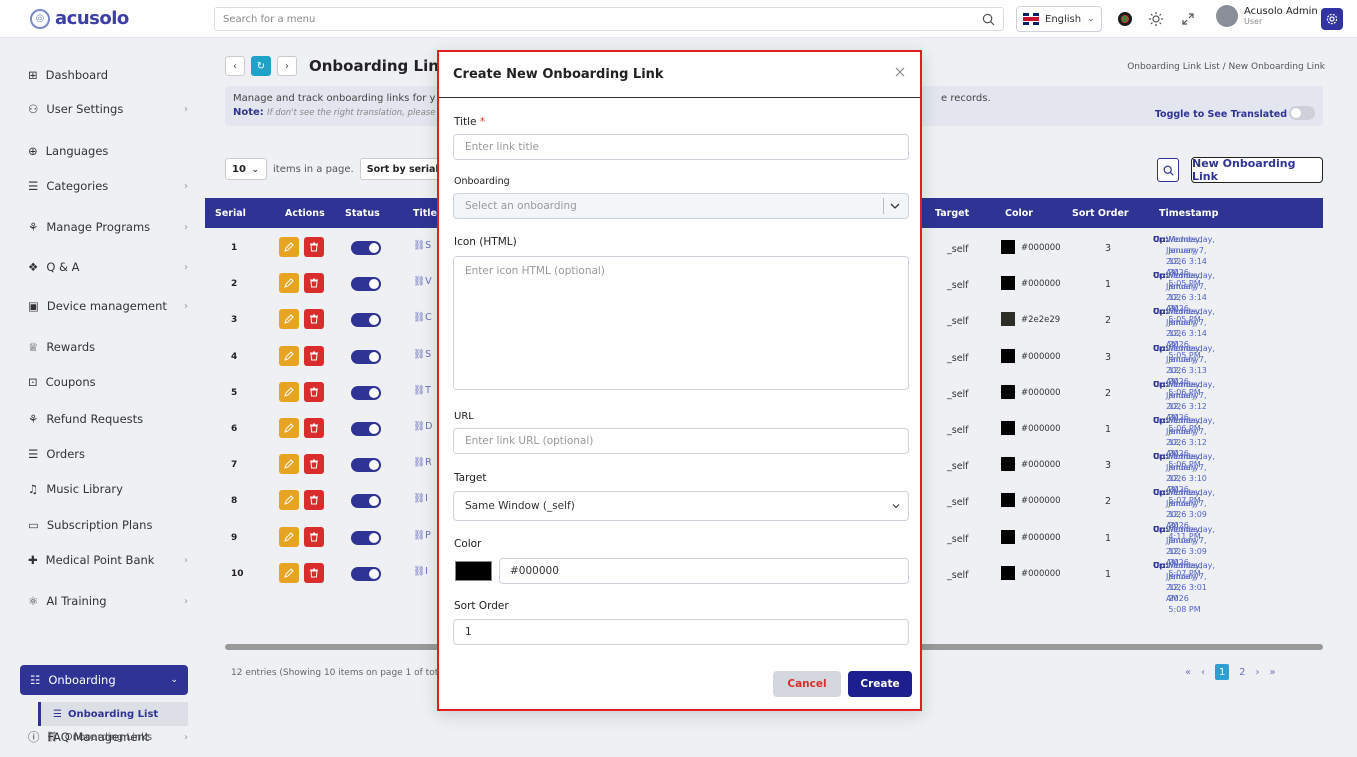 The height and width of the screenshot is (757, 1357). I want to click on link-icon: ⛓ V, so click(422, 281).